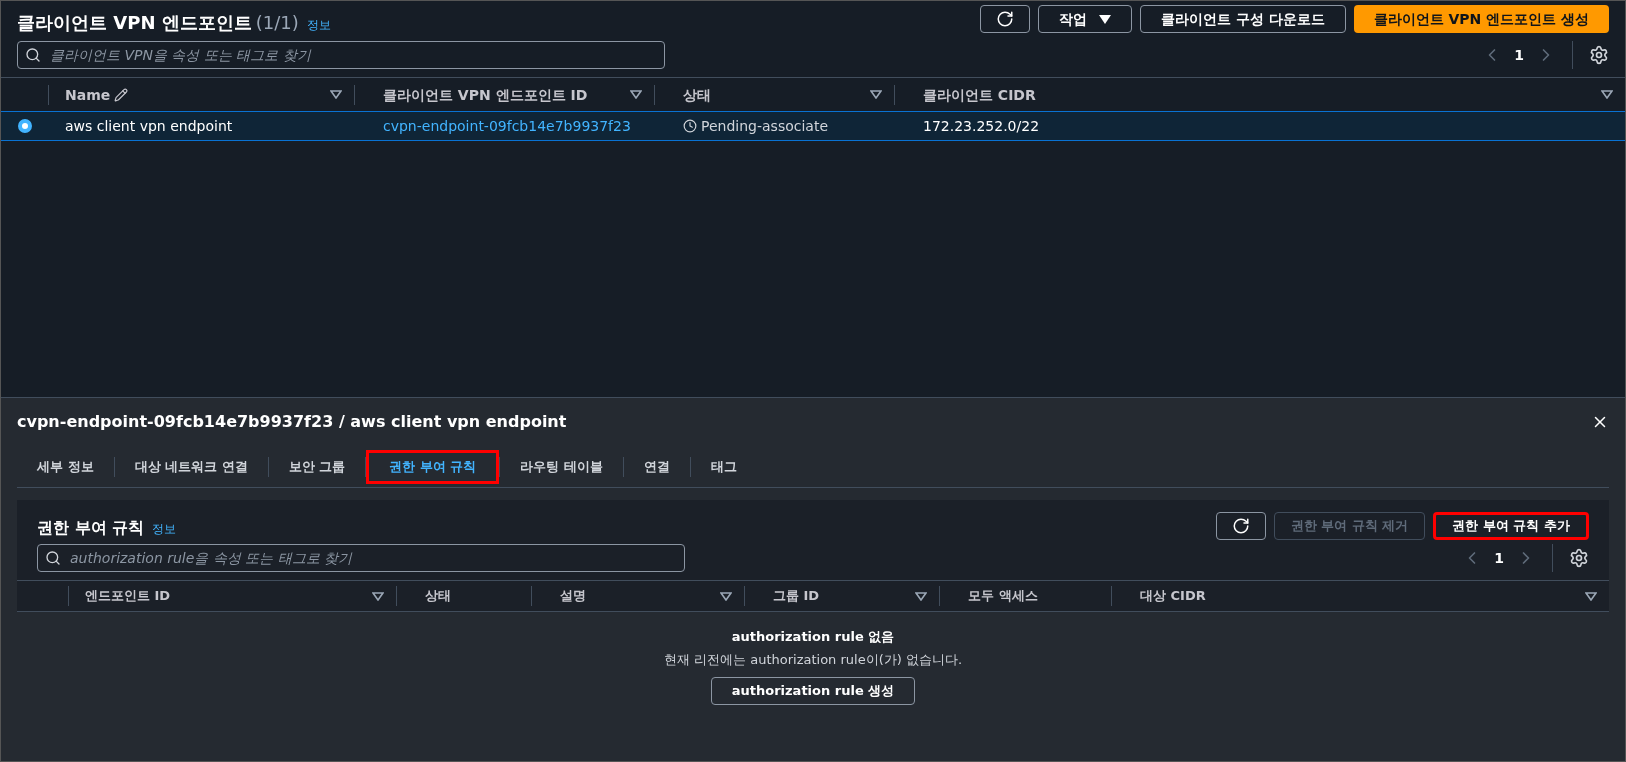 This screenshot has width=1626, height=762. Describe the element at coordinates (25, 126) in the screenshot. I see `radio-button` at that location.